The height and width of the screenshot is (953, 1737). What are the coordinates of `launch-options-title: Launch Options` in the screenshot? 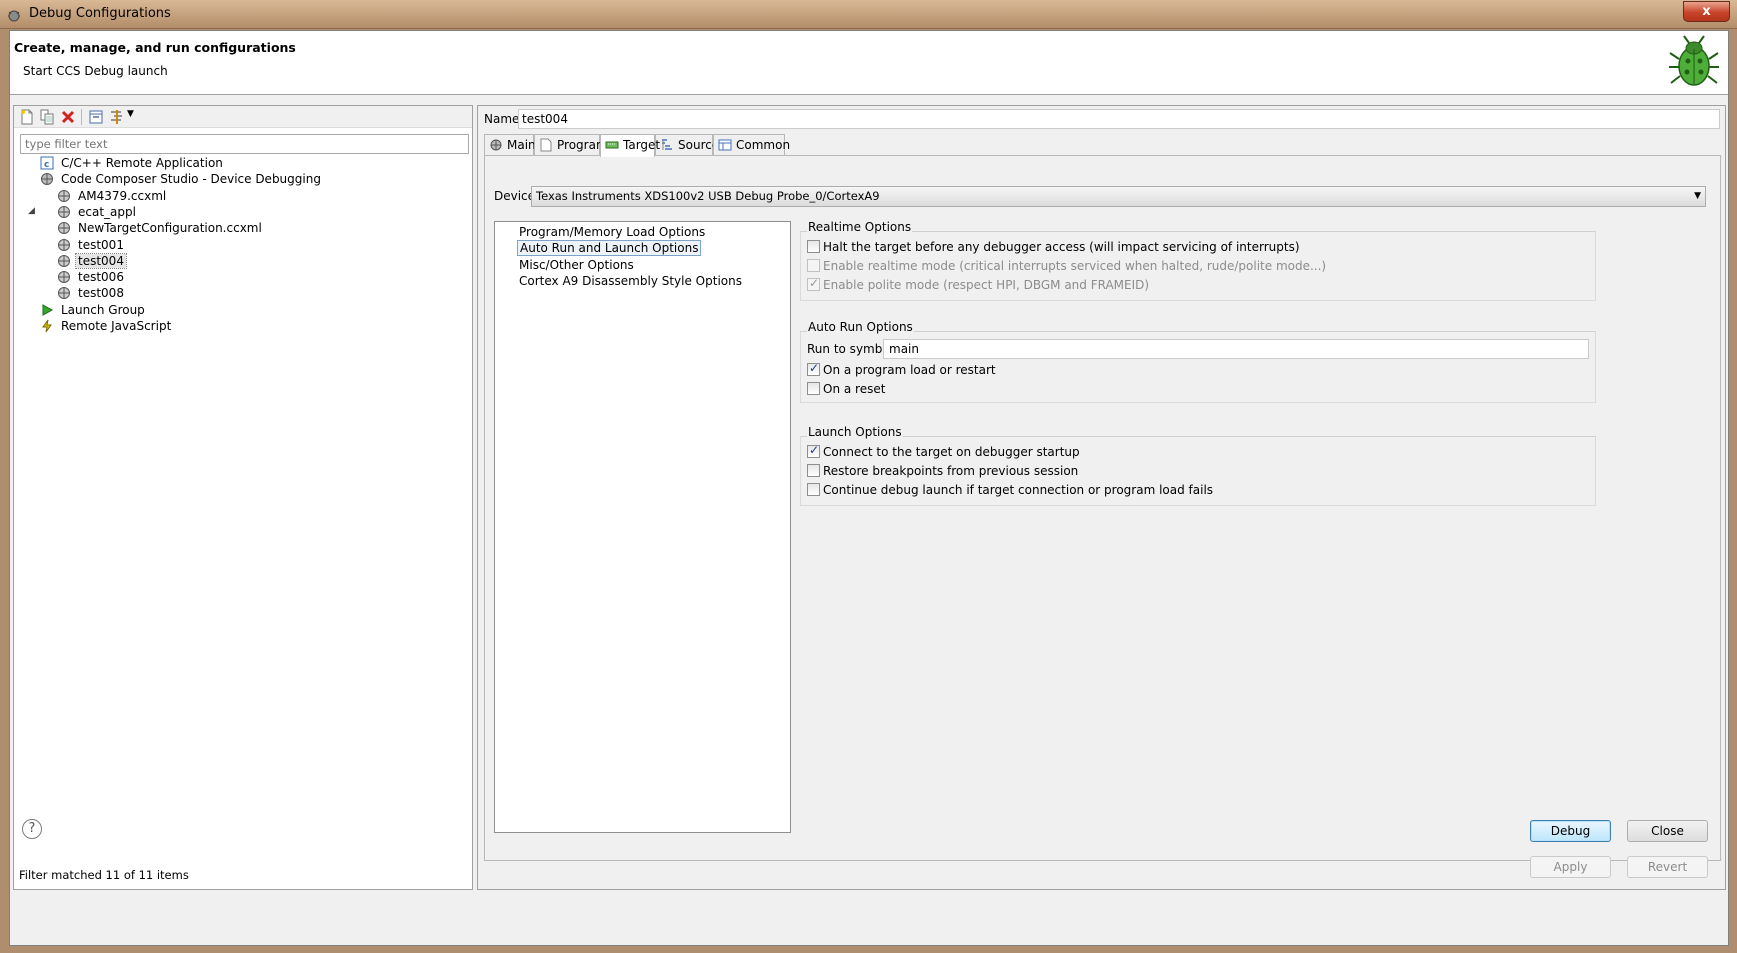 It's located at (855, 432).